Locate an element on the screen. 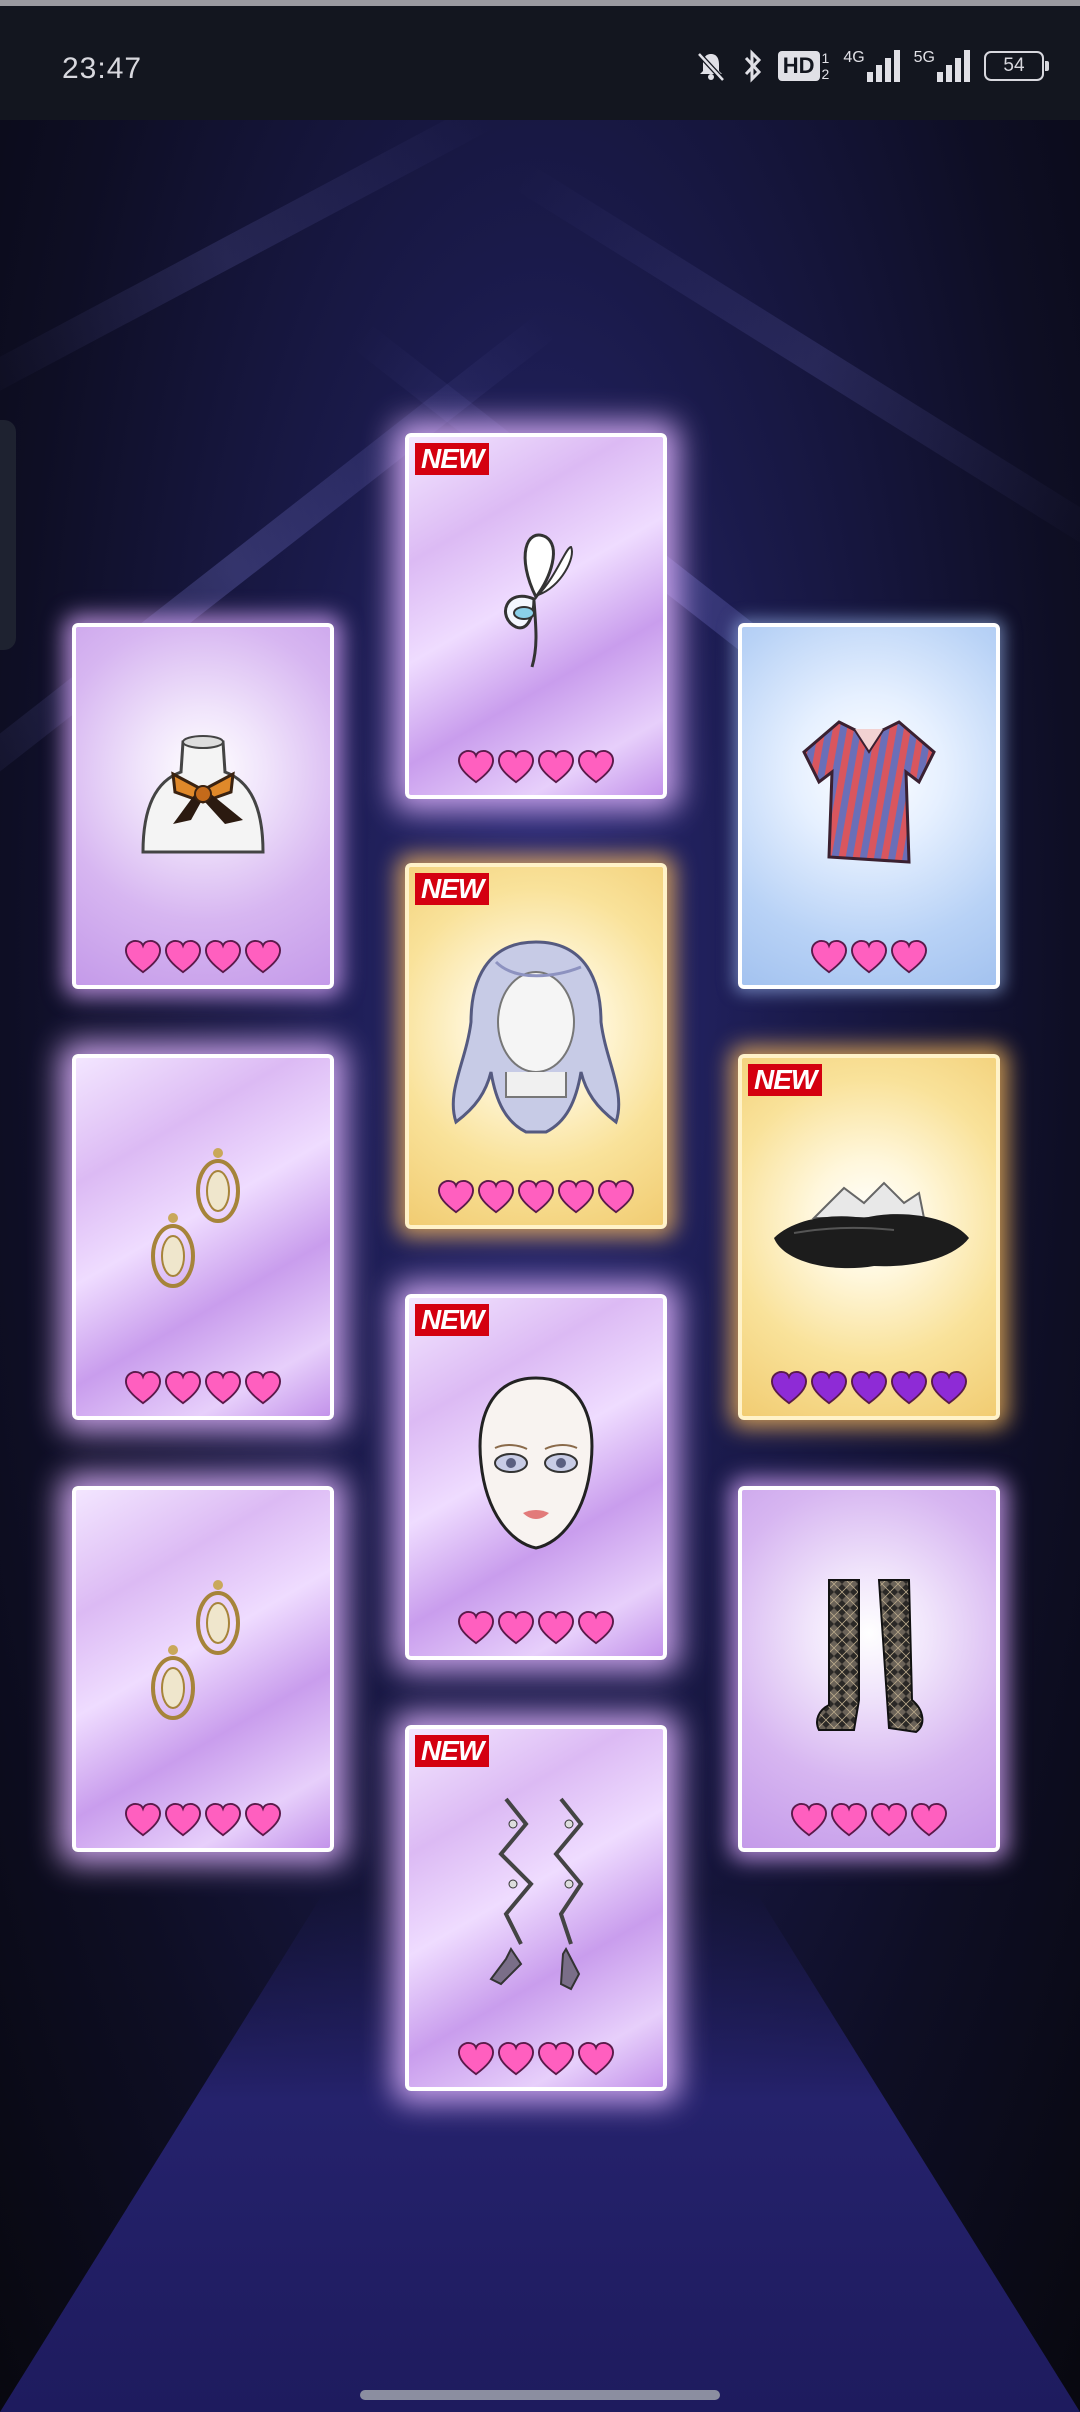 The image size is (1080, 2412). signal-4g-icon: 4G is located at coordinates (871, 66).